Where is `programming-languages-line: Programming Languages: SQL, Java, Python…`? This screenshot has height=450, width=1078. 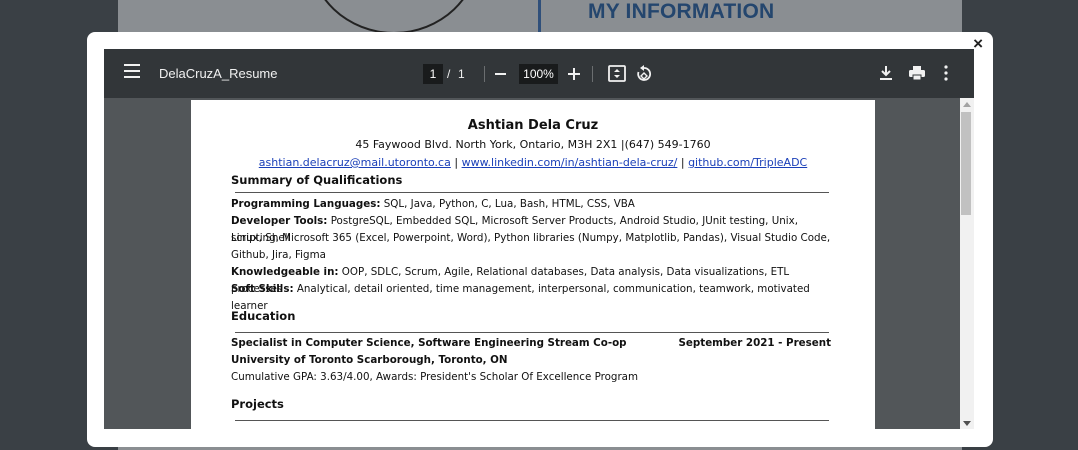 programming-languages-line: Programming Languages: SQL, Java, Python… is located at coordinates (531, 204).